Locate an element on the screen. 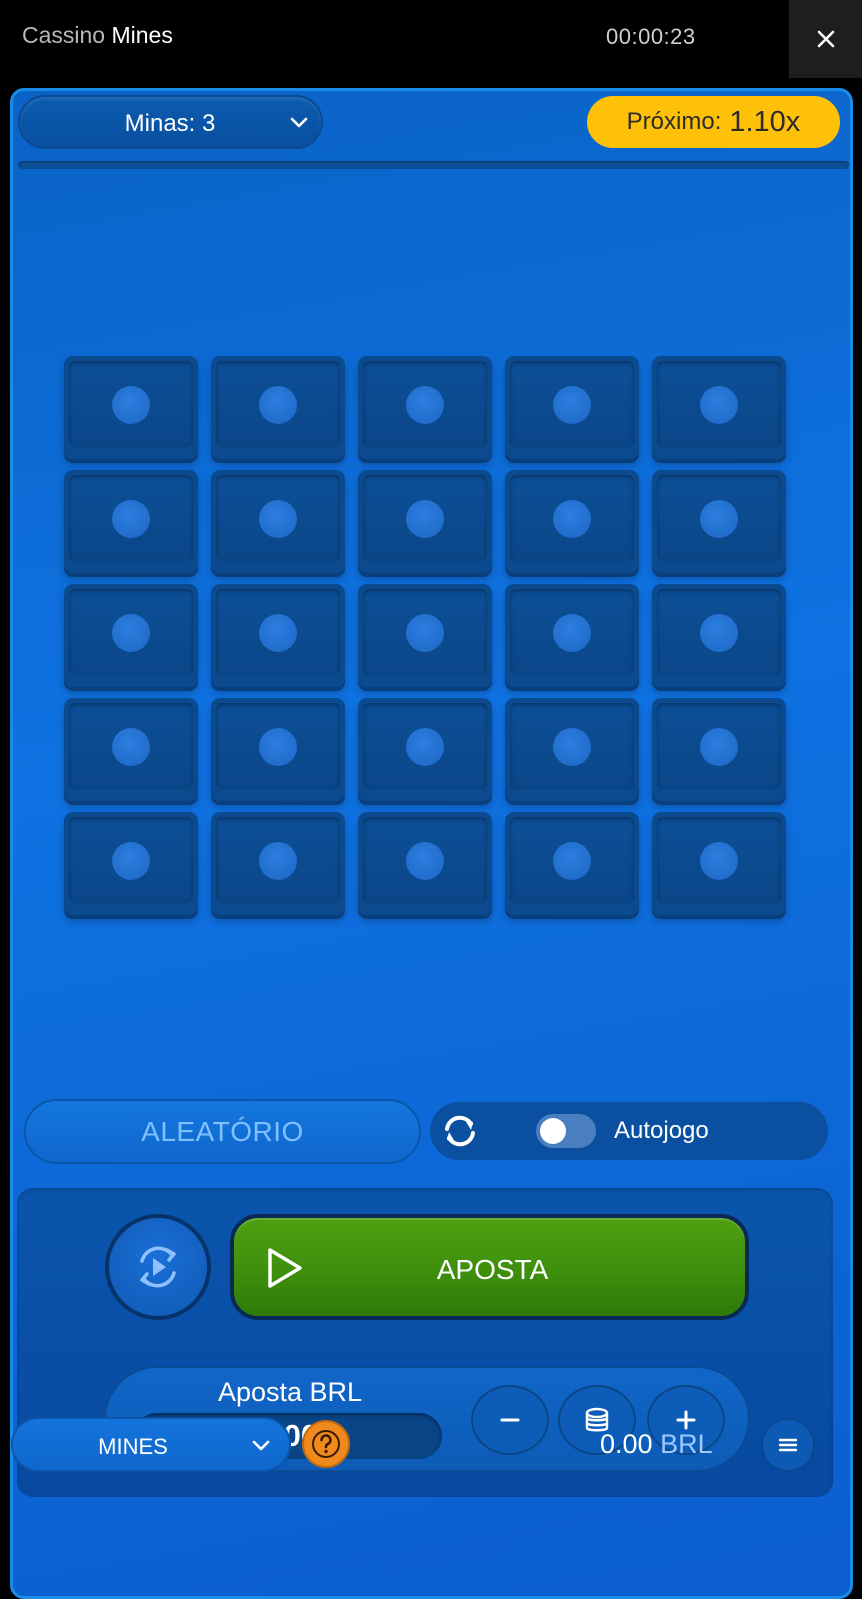 Image resolution: width=862 pixels, height=1599 pixels. auto-play-icon is located at coordinates (158, 1267).